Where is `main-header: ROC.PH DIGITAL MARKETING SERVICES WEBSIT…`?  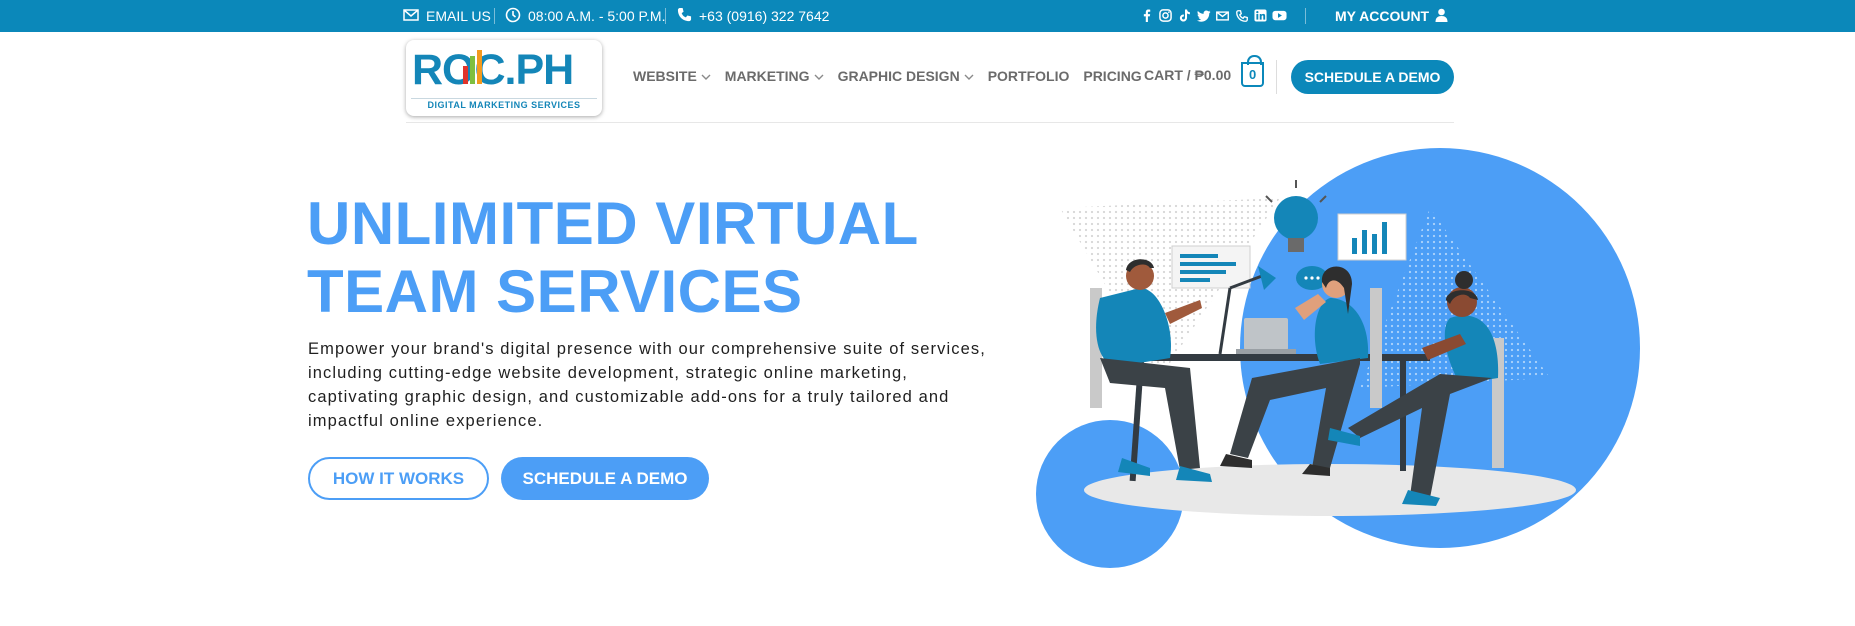
main-header: ROC.PH DIGITAL MARKETING SERVICES WEBSIT… is located at coordinates (927, 77).